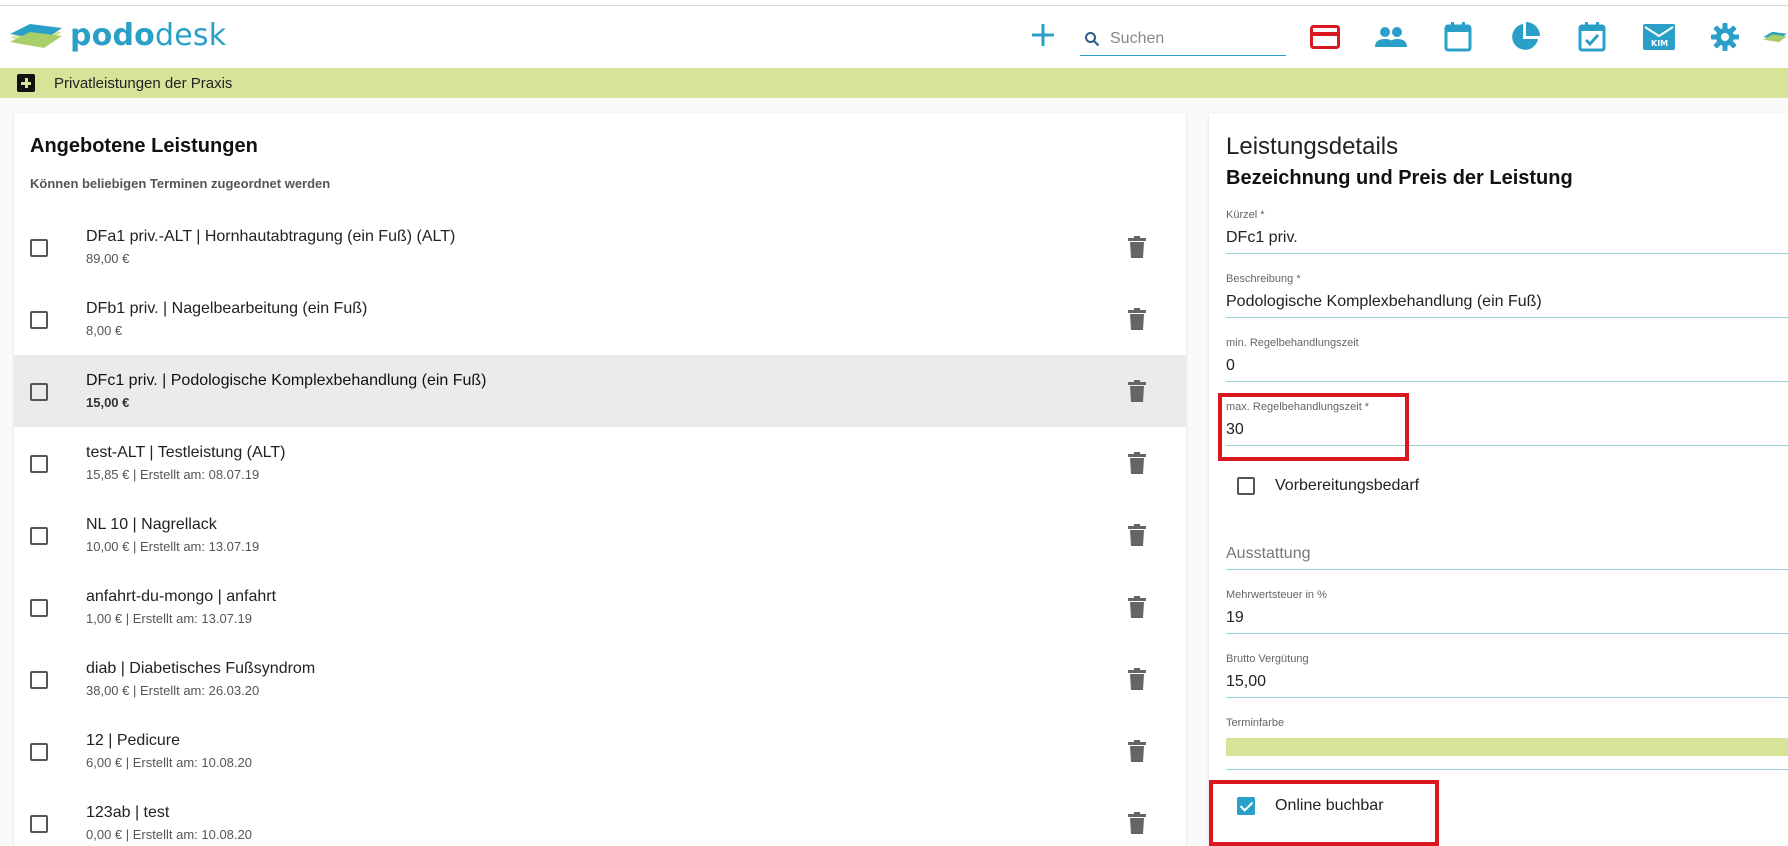  Describe the element at coordinates (1507, 727) in the screenshot. I see `terminfarbe-field: Terminfarbe` at that location.